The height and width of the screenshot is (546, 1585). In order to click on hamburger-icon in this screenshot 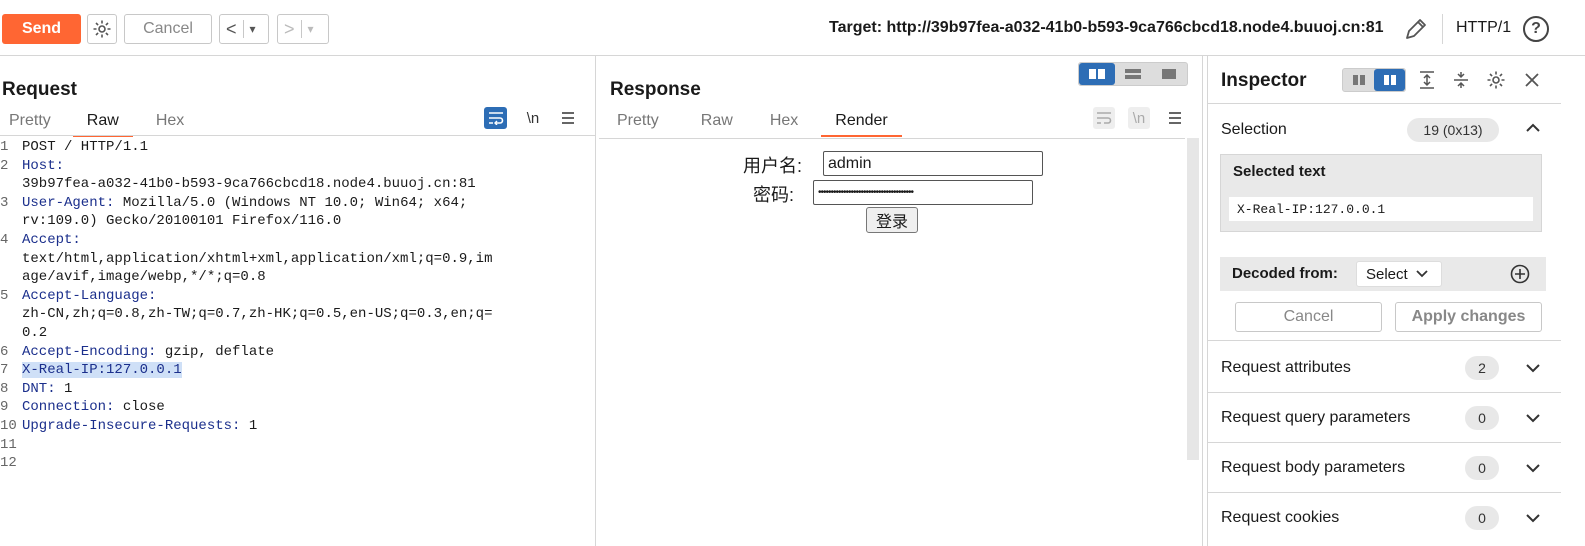, I will do `click(1175, 118)`.